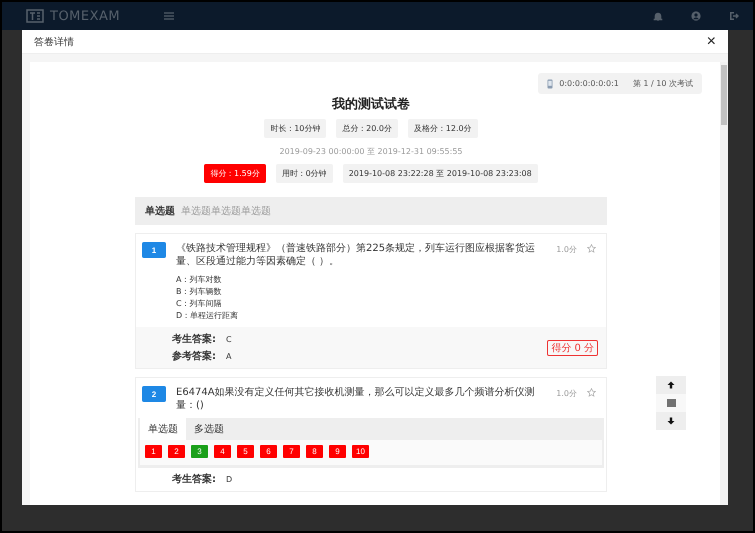 This screenshot has height=533, width=755. What do you see at coordinates (360, 451) in the screenshot?
I see `question-jump-button: 10` at bounding box center [360, 451].